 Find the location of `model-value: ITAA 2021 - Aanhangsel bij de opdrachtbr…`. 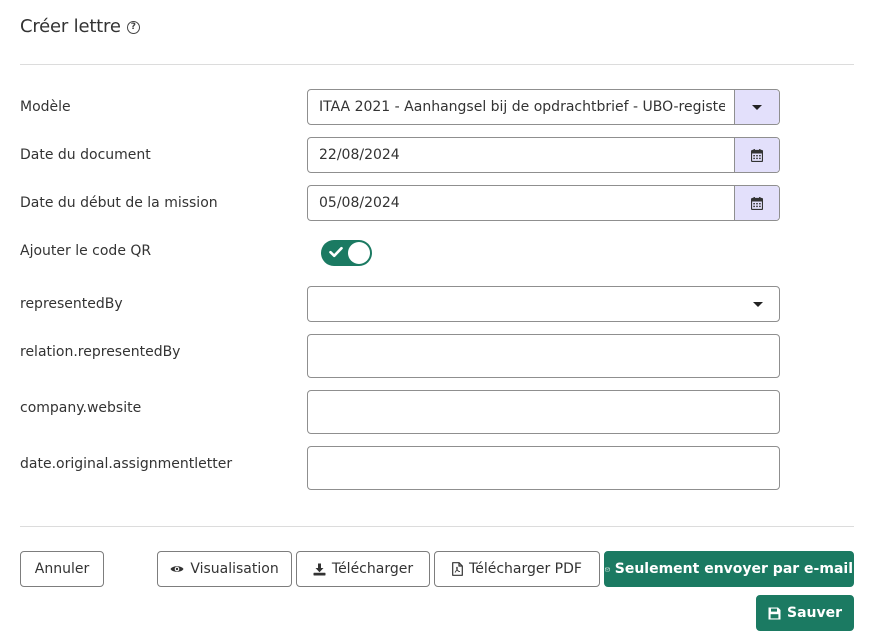

model-value: ITAA 2021 - Aanhangsel bij de opdrachtbr… is located at coordinates (522, 107).